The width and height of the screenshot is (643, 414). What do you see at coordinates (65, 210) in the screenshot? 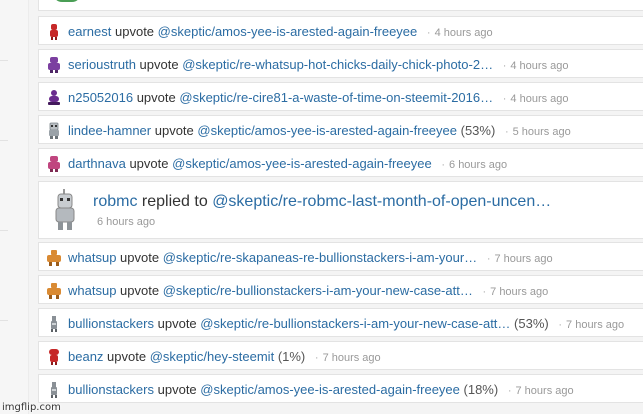
I see `silver-robot-avatar-icon` at bounding box center [65, 210].